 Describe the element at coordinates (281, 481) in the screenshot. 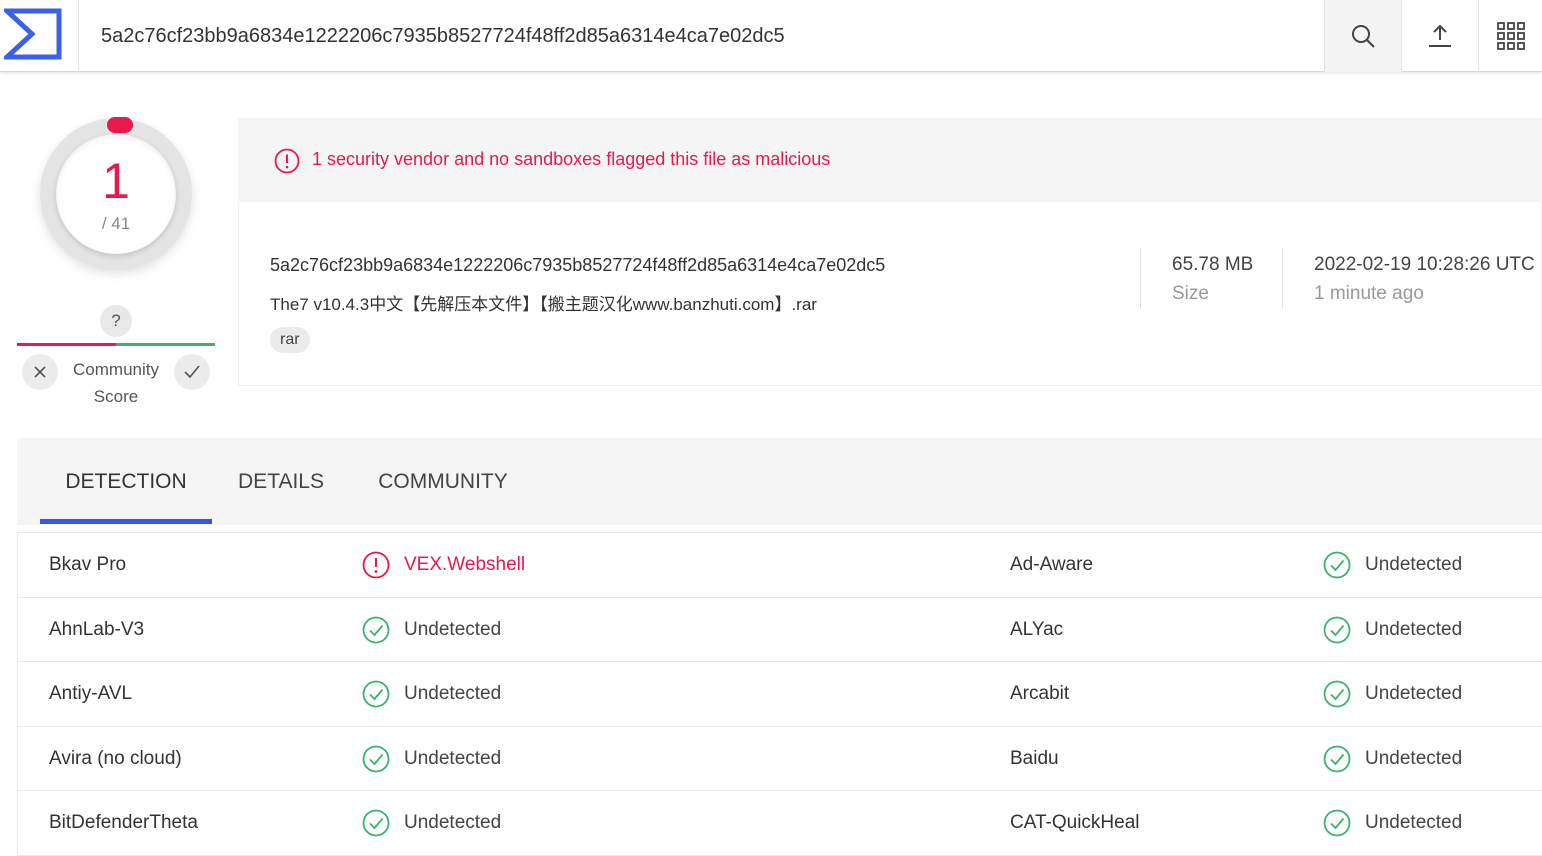

I see `tab-details: DETAILS` at that location.